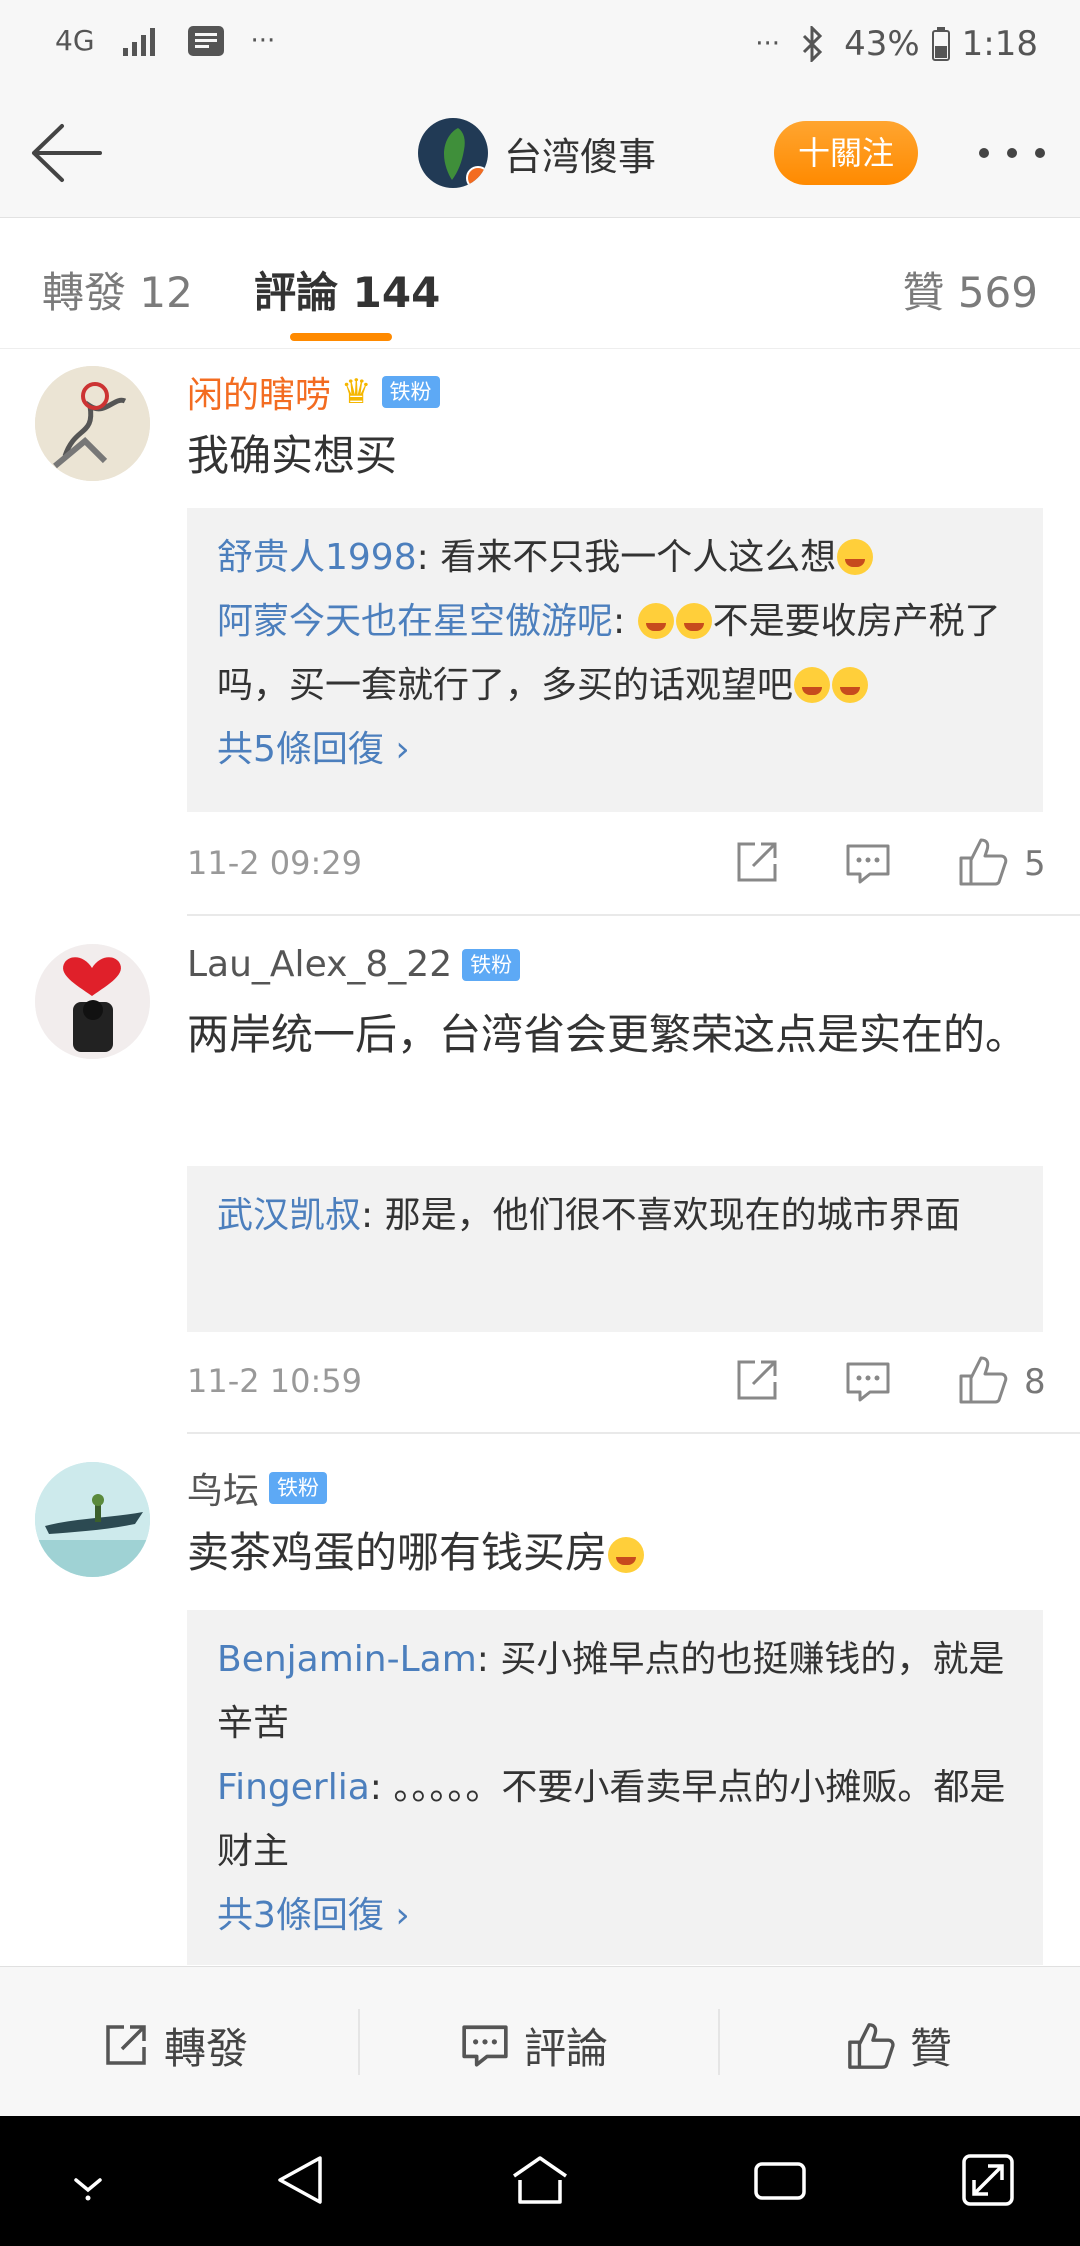  What do you see at coordinates (259, 392) in the screenshot?
I see `username: 闲的瞎唠` at bounding box center [259, 392].